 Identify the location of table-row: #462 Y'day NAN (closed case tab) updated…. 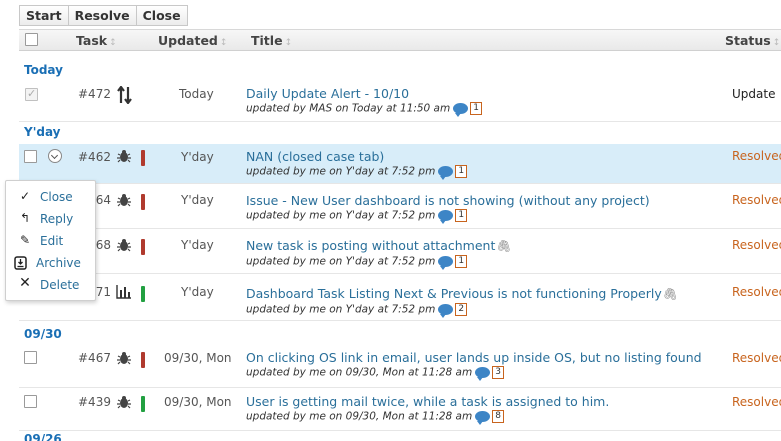
(400, 164).